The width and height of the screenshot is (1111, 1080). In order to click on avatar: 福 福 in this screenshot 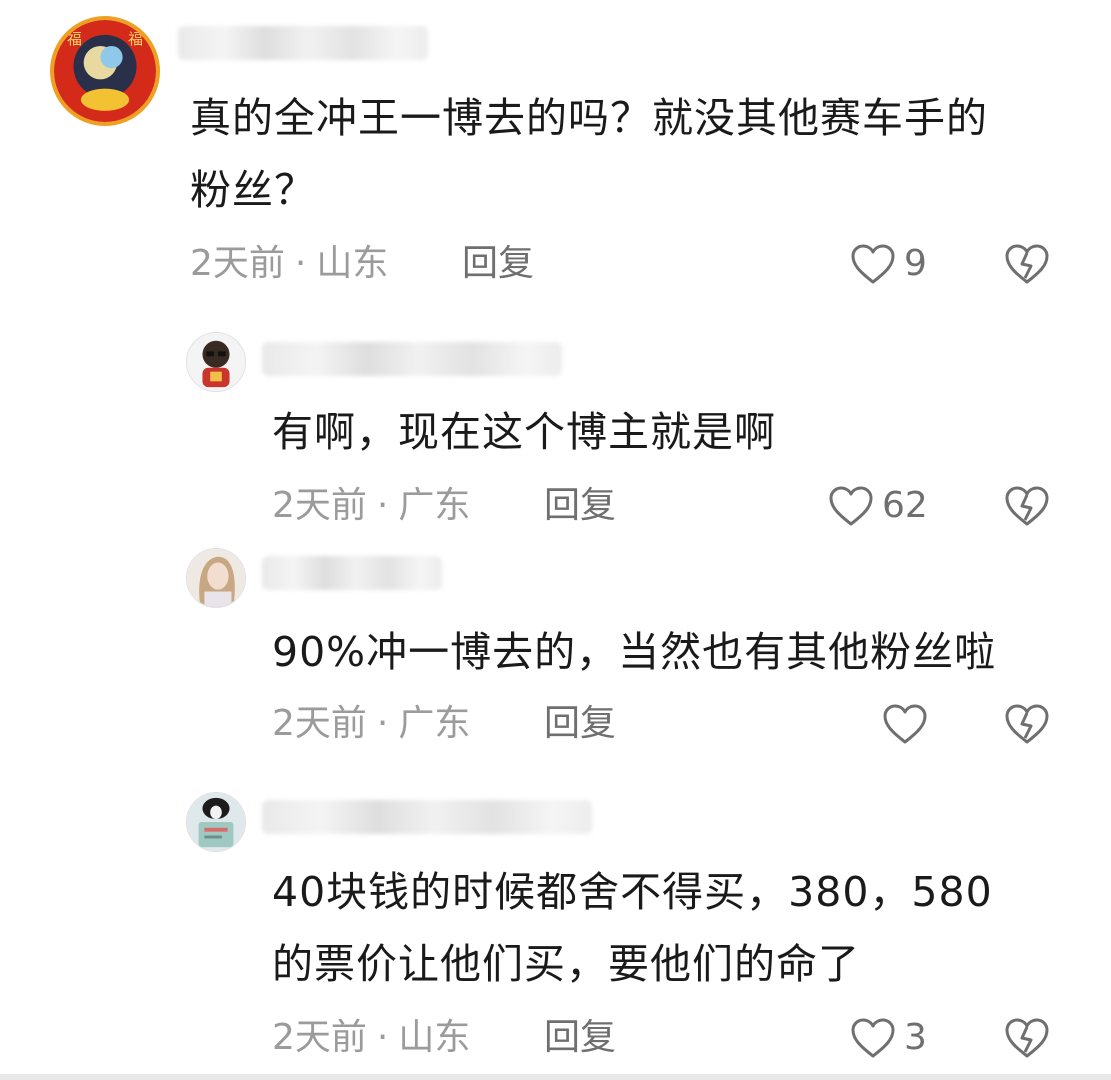, I will do `click(105, 71)`.